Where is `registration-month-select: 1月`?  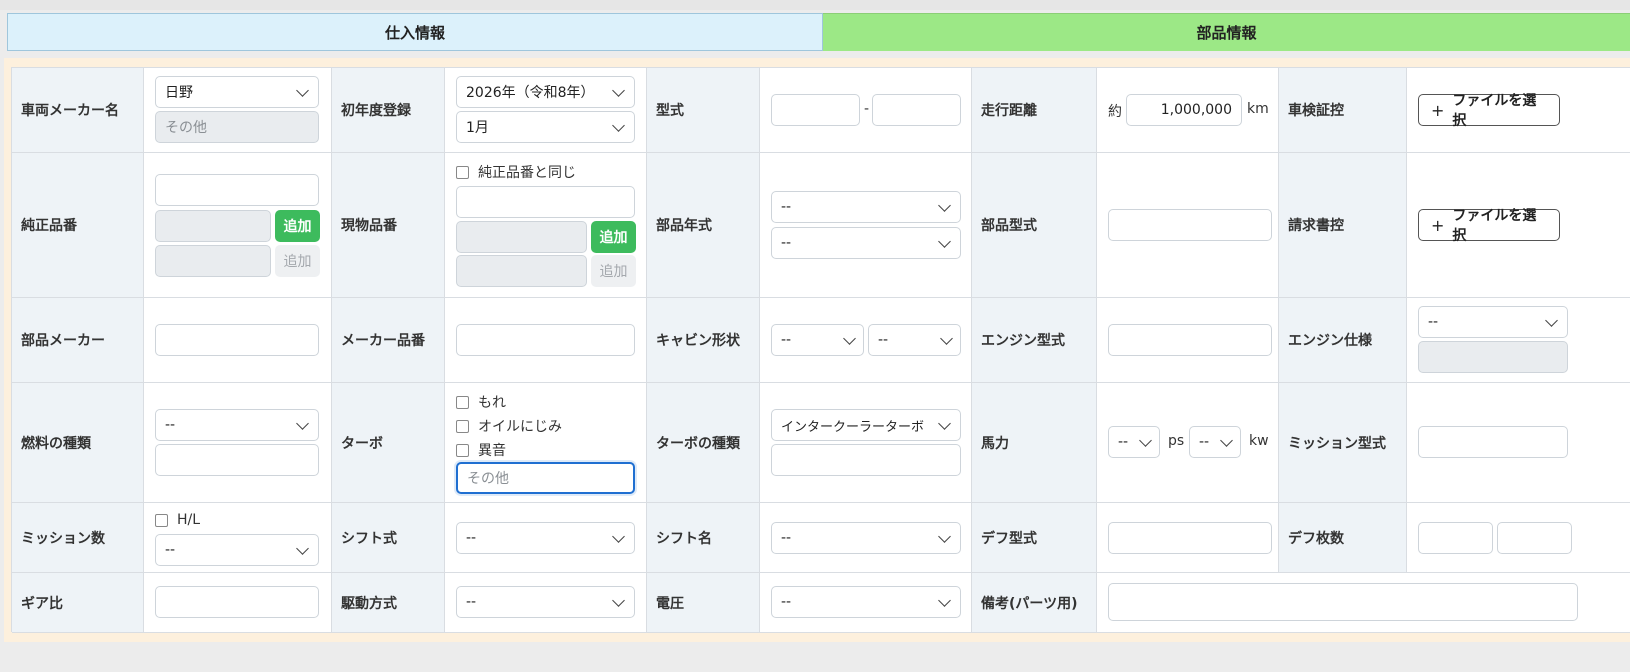 registration-month-select: 1月 is located at coordinates (545, 127).